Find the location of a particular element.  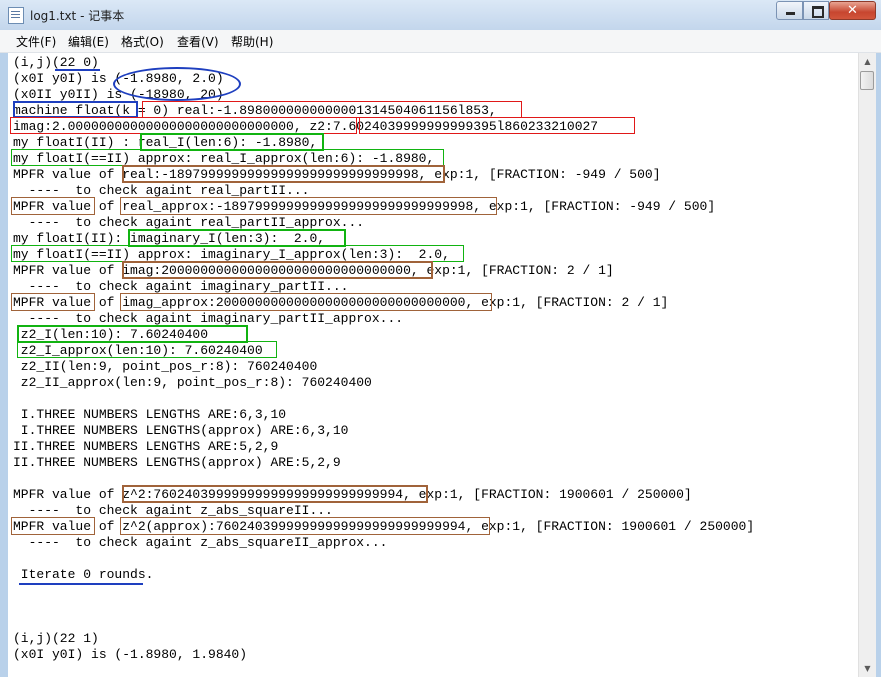

maximize-icon is located at coordinates (818, 12).